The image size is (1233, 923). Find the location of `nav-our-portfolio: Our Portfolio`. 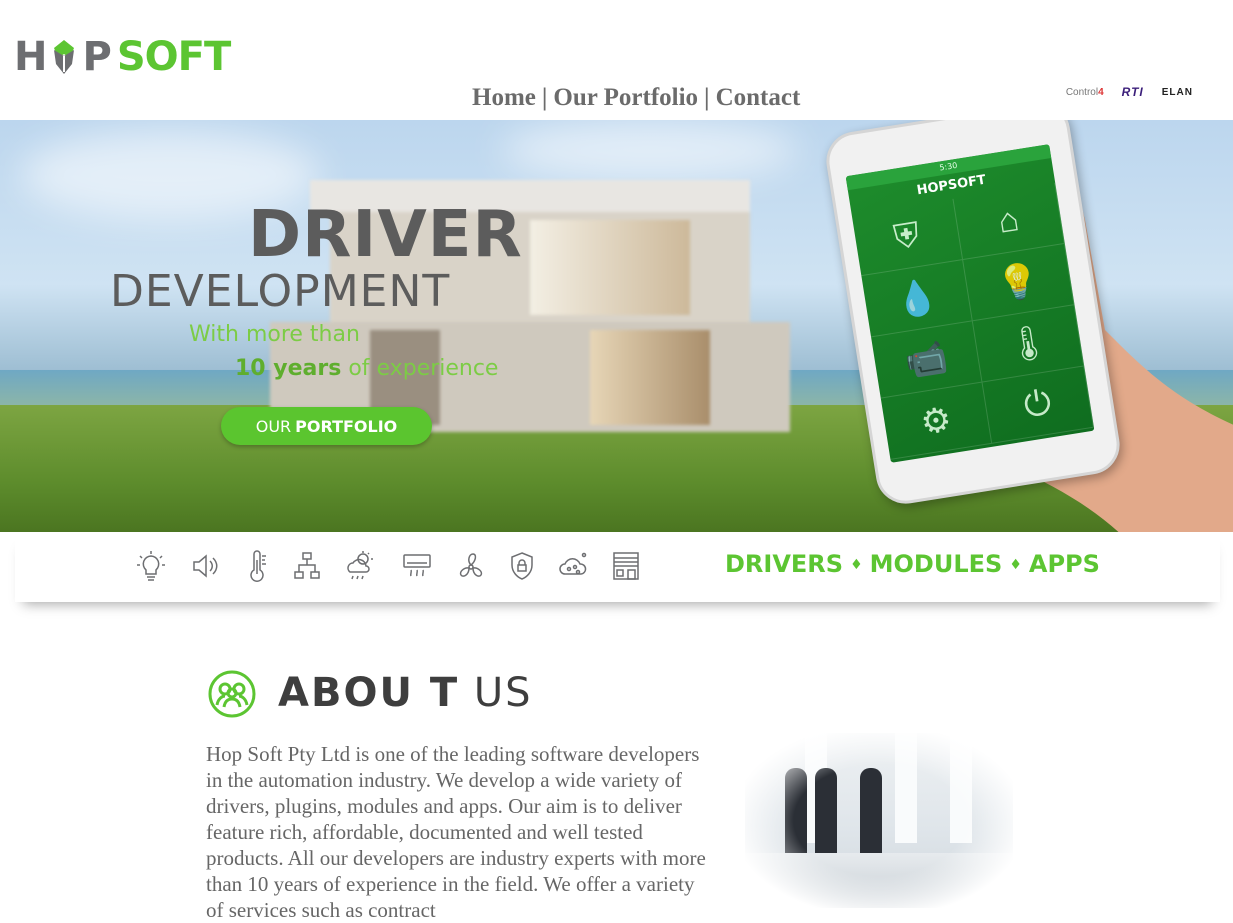

nav-our-portfolio: Our Portfolio is located at coordinates (625, 97).